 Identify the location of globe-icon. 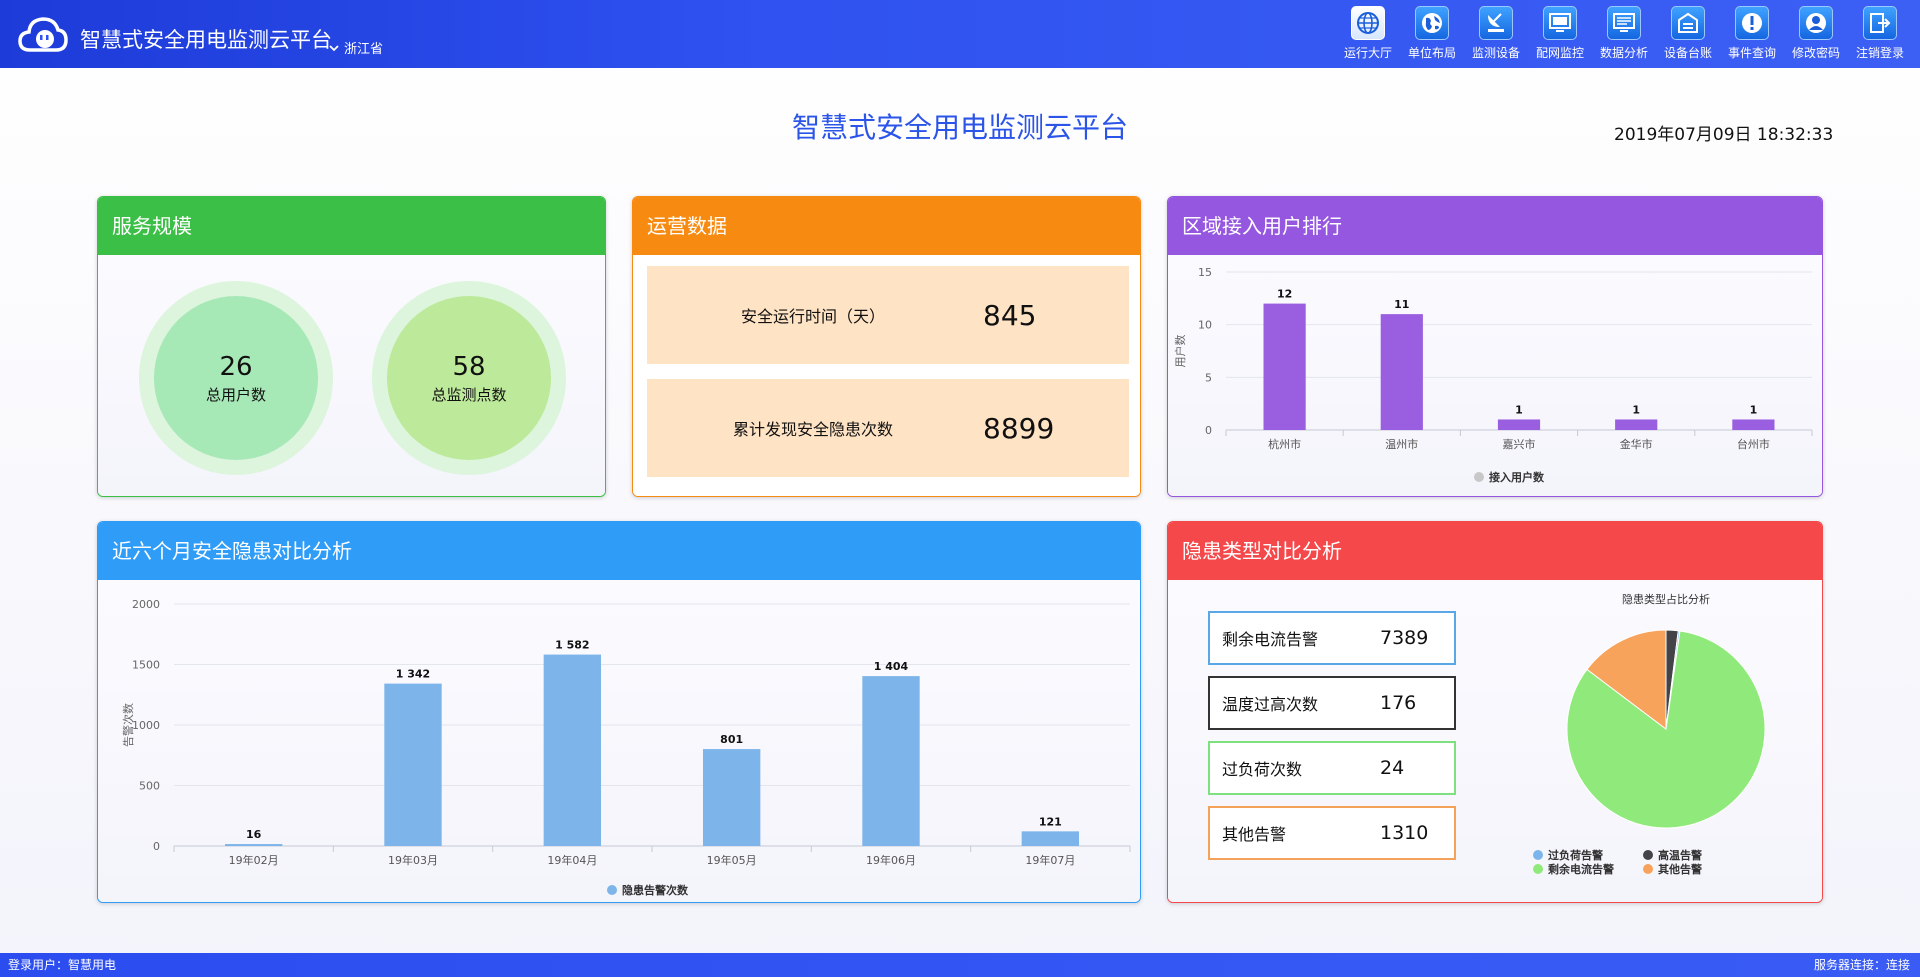
(1368, 23).